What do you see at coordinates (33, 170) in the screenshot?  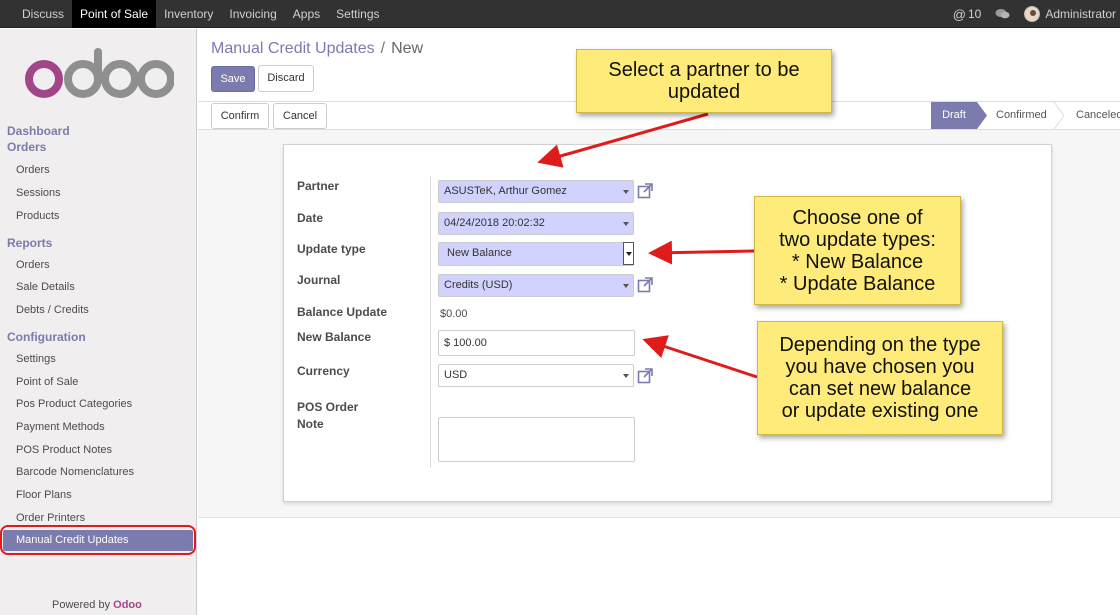 I see `sidebar-item-orders: Orders` at bounding box center [33, 170].